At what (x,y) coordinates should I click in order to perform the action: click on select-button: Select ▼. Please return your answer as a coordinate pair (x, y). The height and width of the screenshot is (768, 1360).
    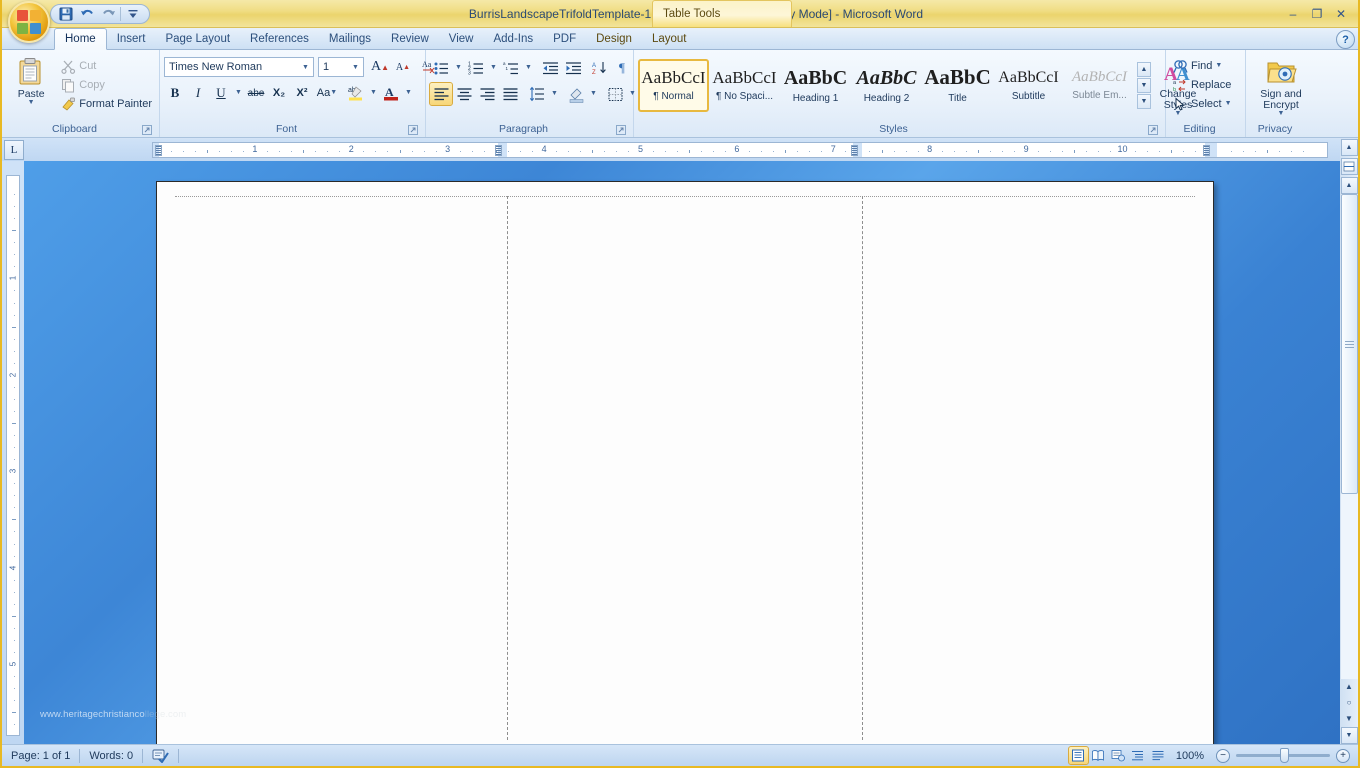
    Looking at the image, I should click on (1202, 104).